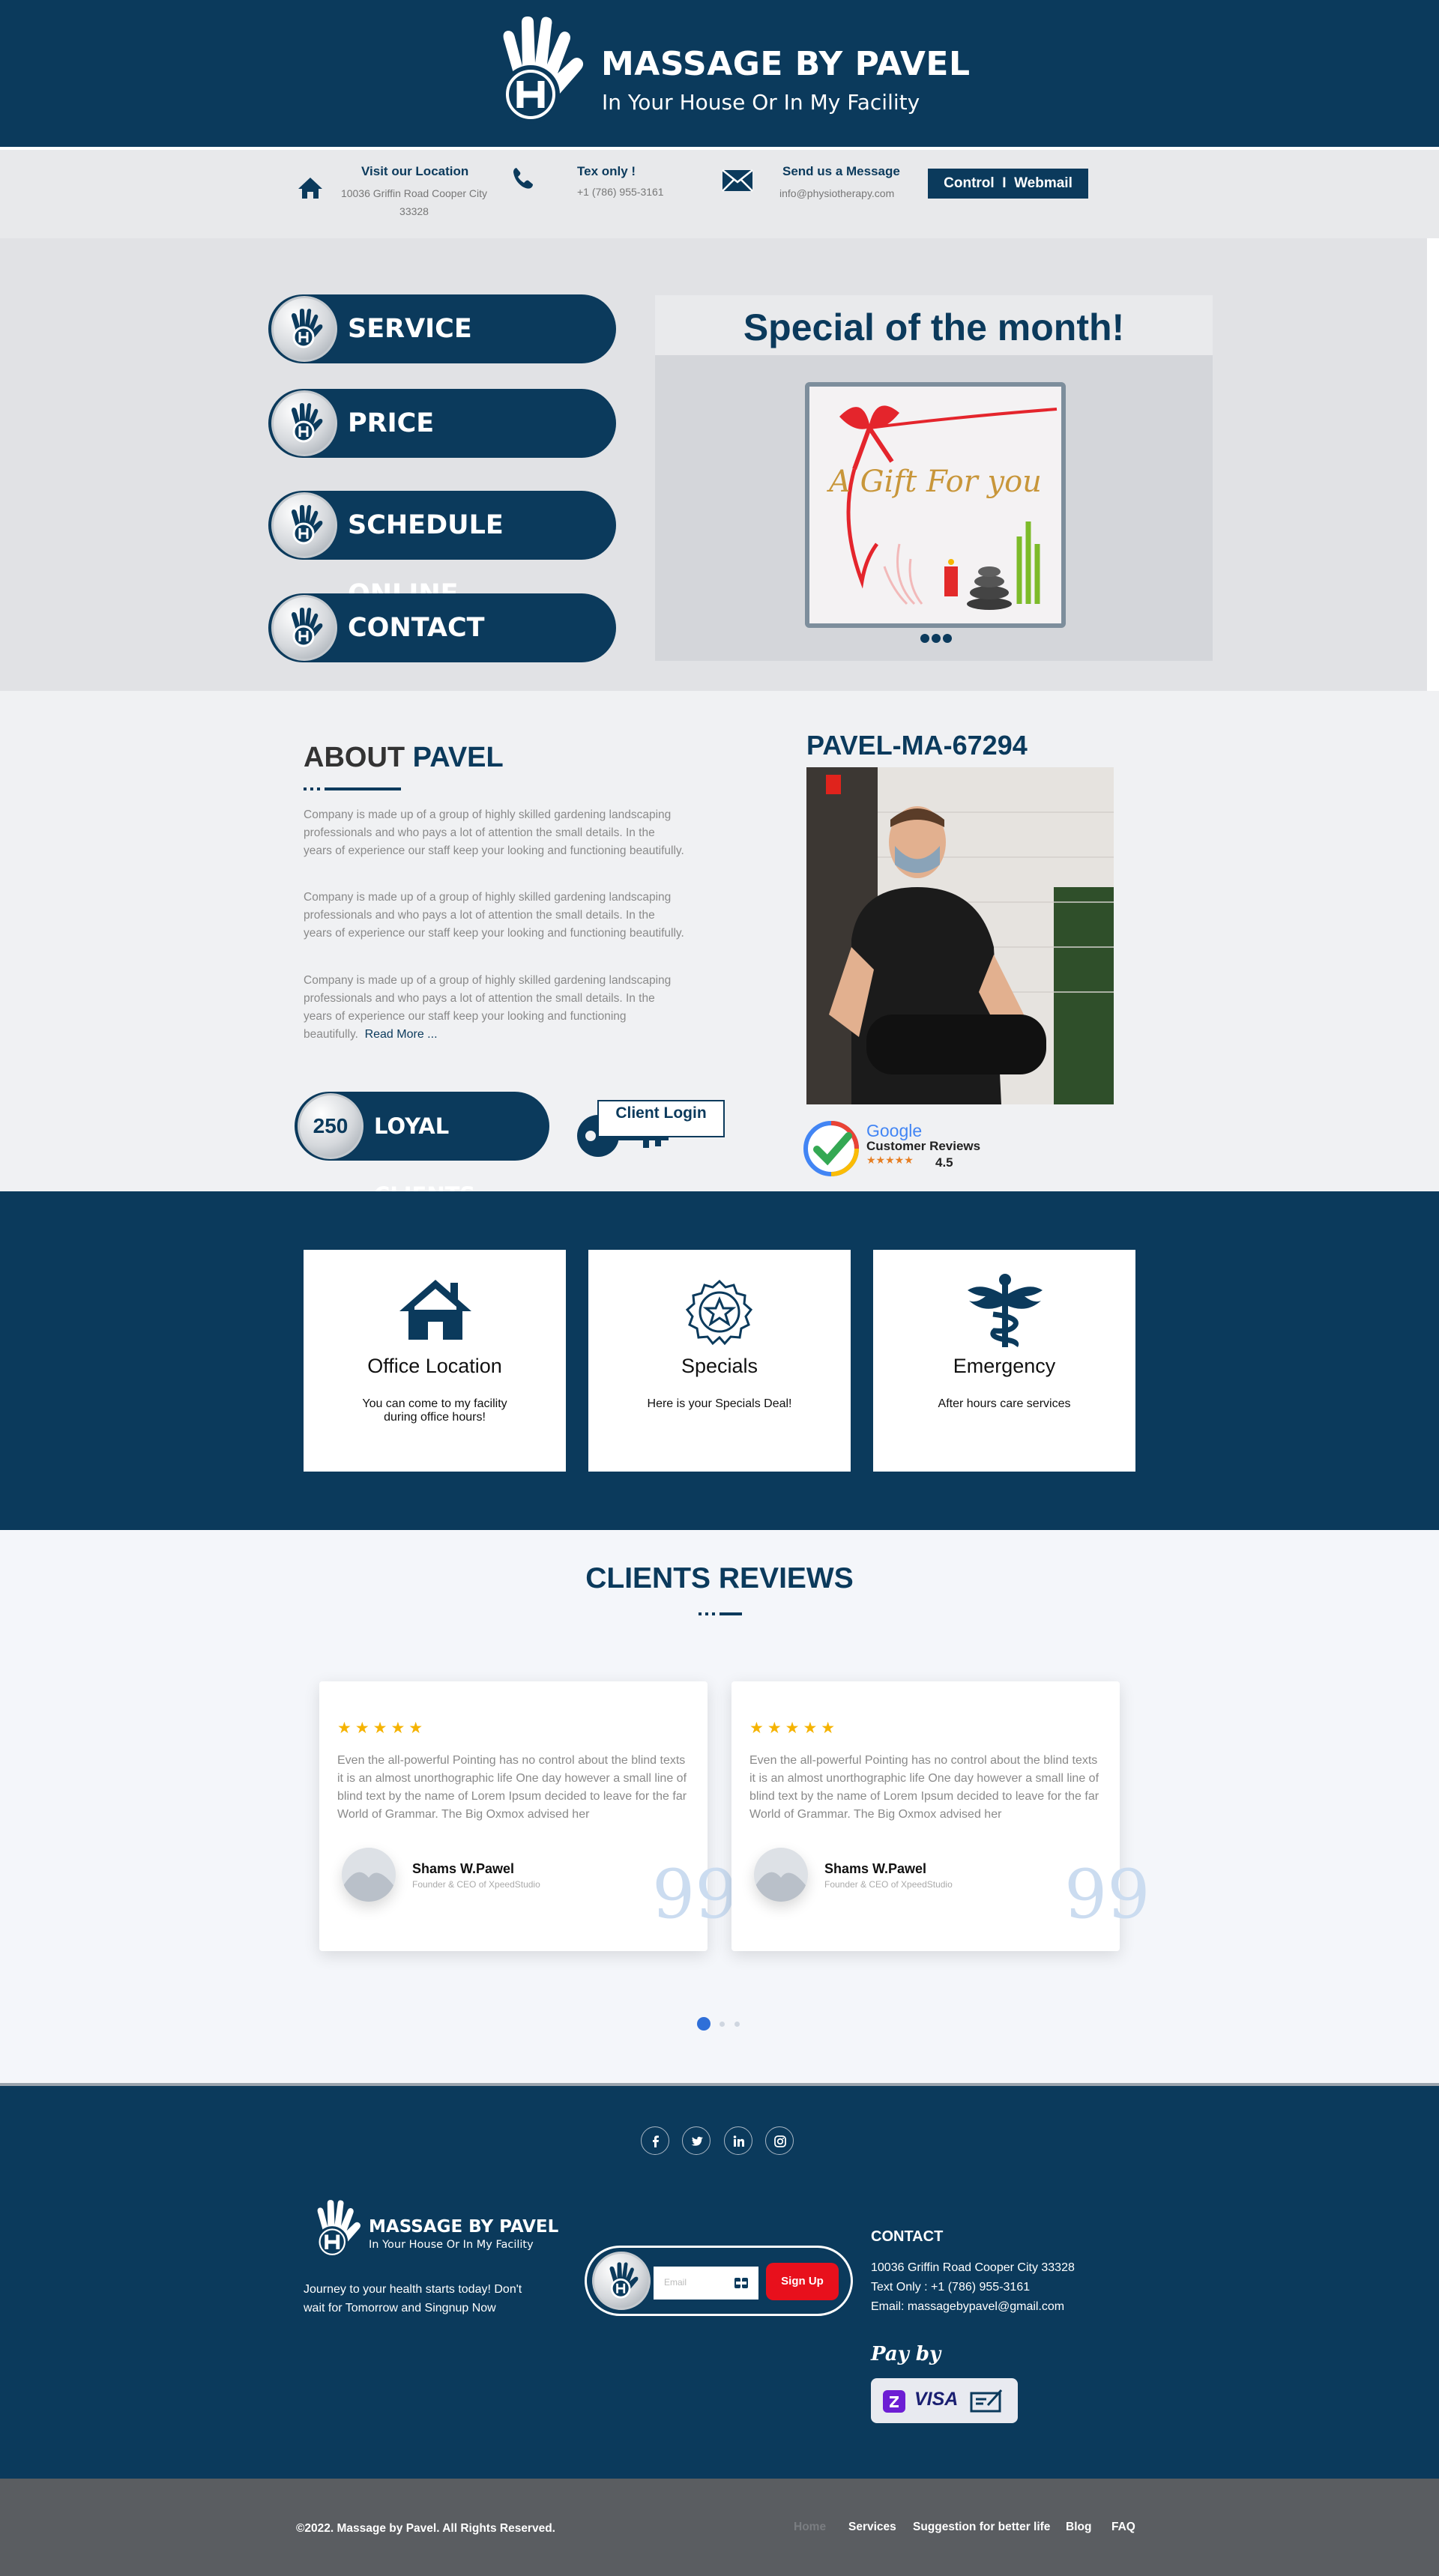 The width and height of the screenshot is (1439, 2576). I want to click on star-seal-icon, so click(719, 1313).